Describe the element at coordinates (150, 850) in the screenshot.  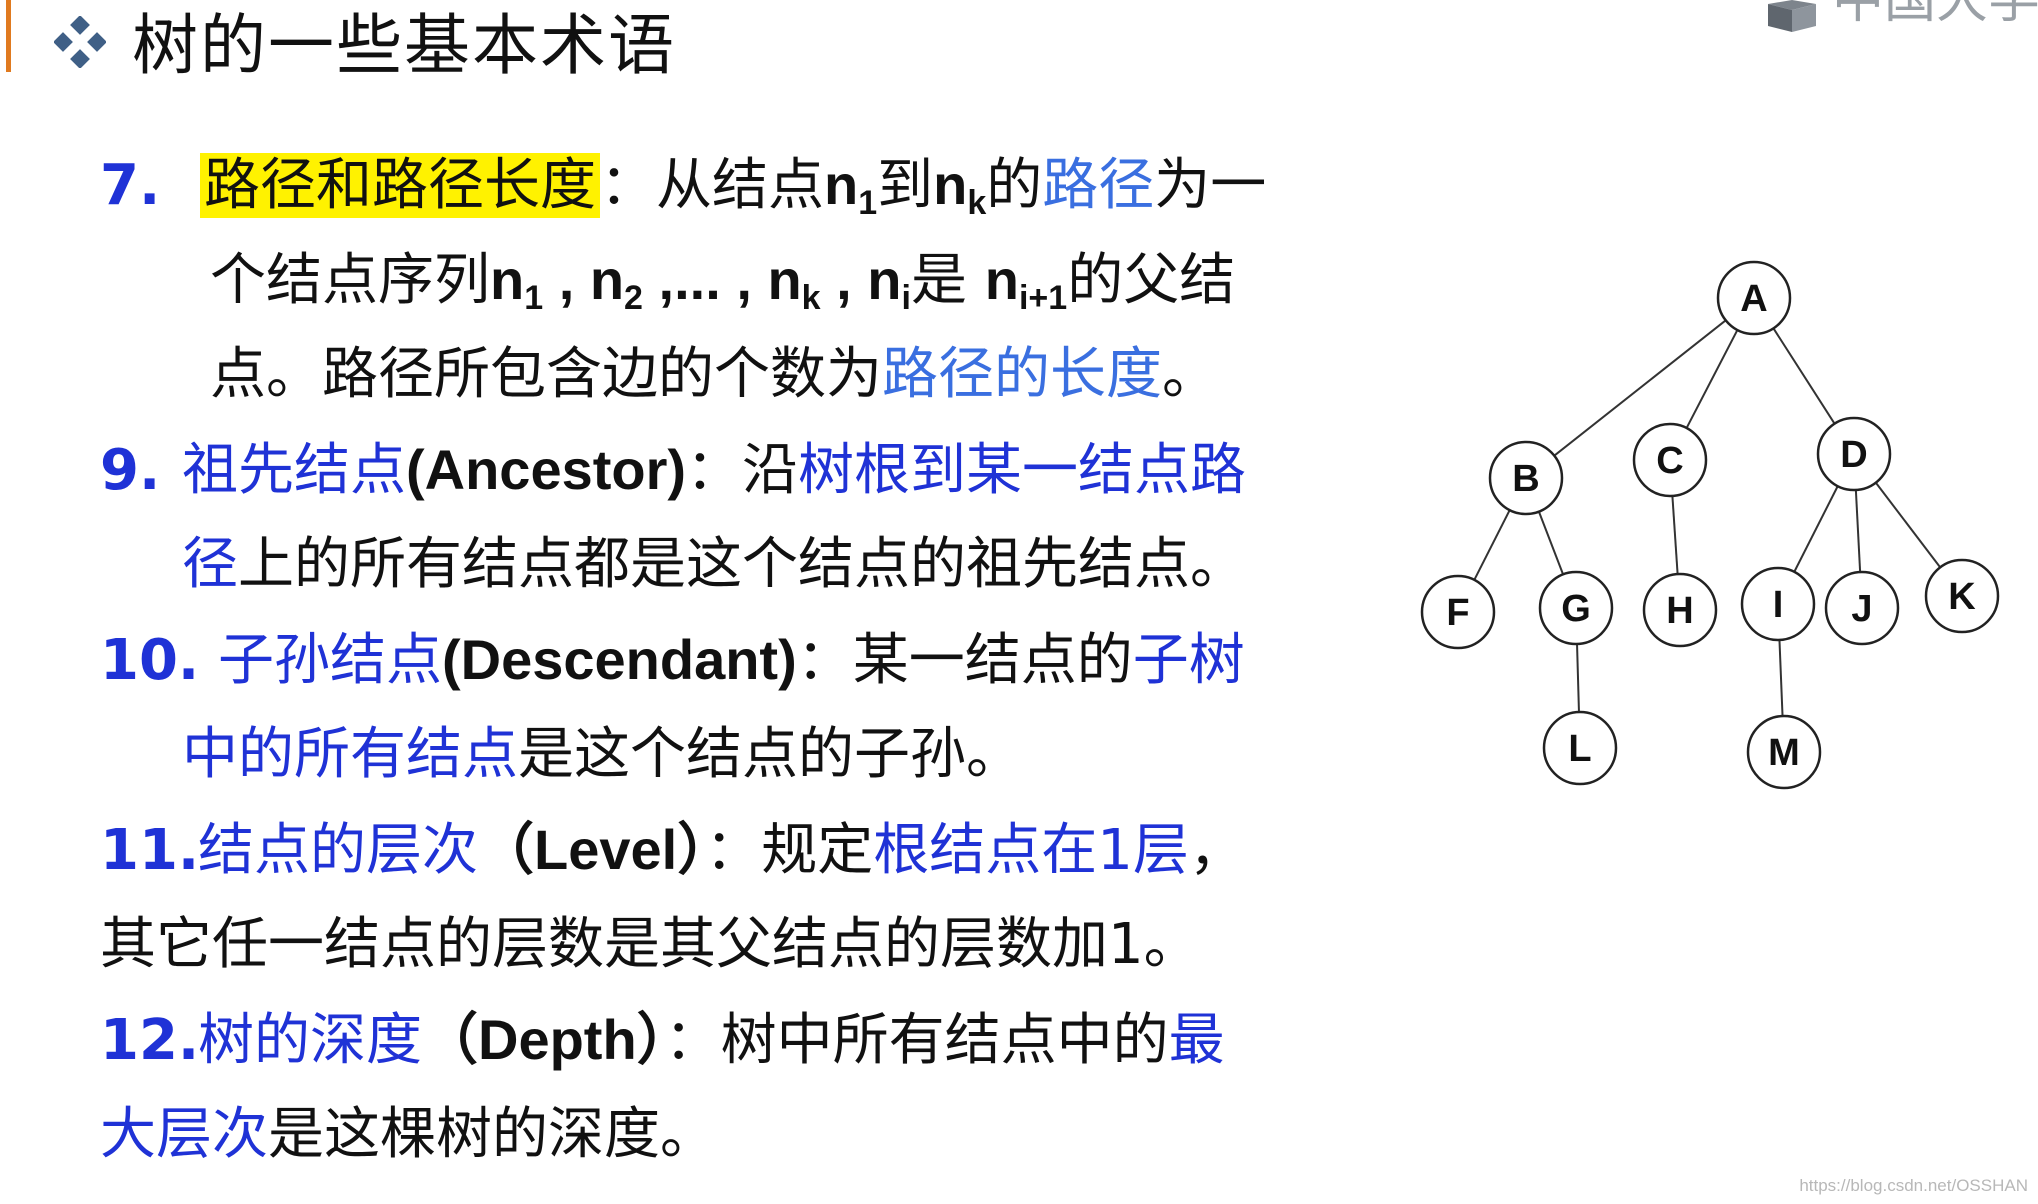
I see `term-11-number: 11.` at that location.